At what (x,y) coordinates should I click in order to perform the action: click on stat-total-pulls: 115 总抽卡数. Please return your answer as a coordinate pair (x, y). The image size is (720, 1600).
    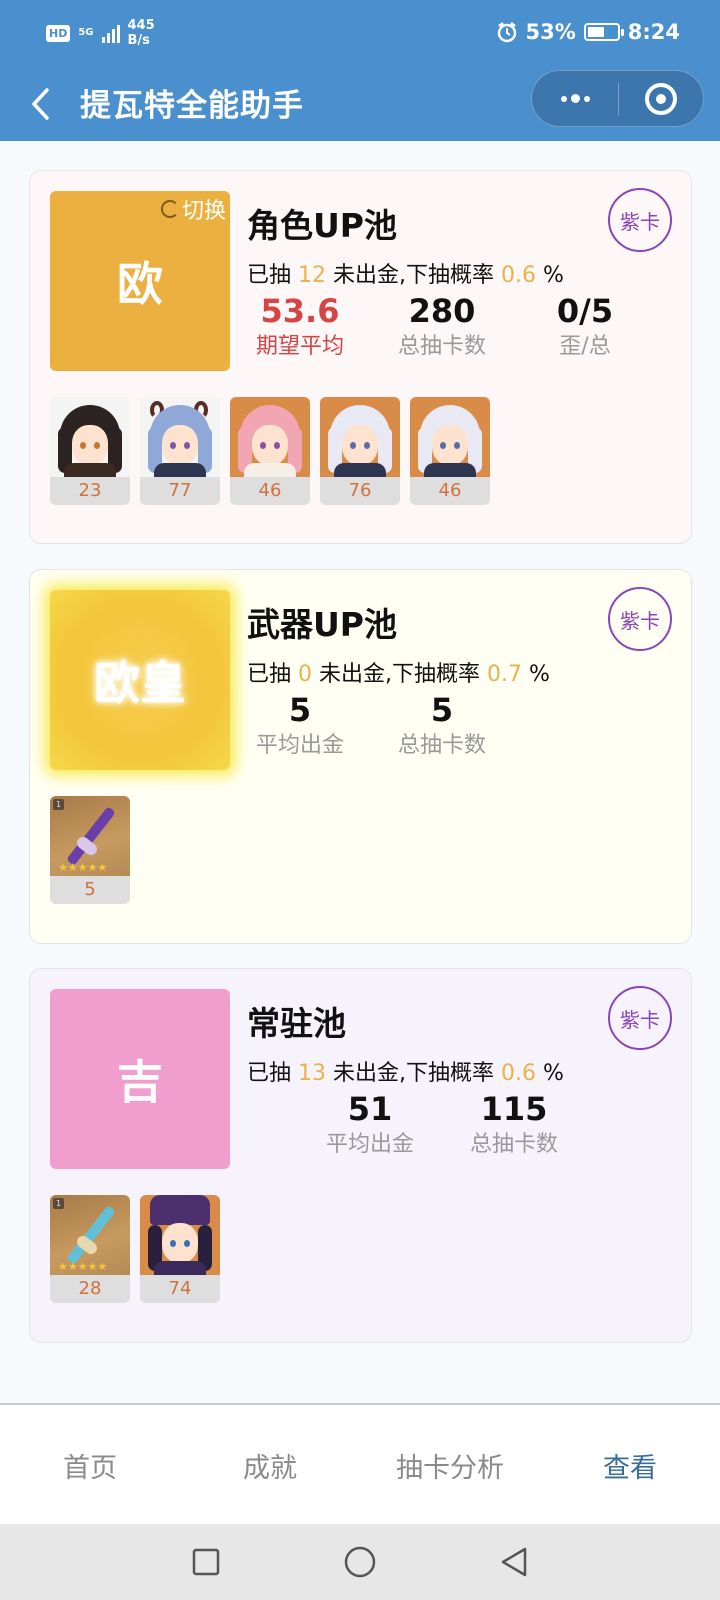
    Looking at the image, I should click on (514, 1125).